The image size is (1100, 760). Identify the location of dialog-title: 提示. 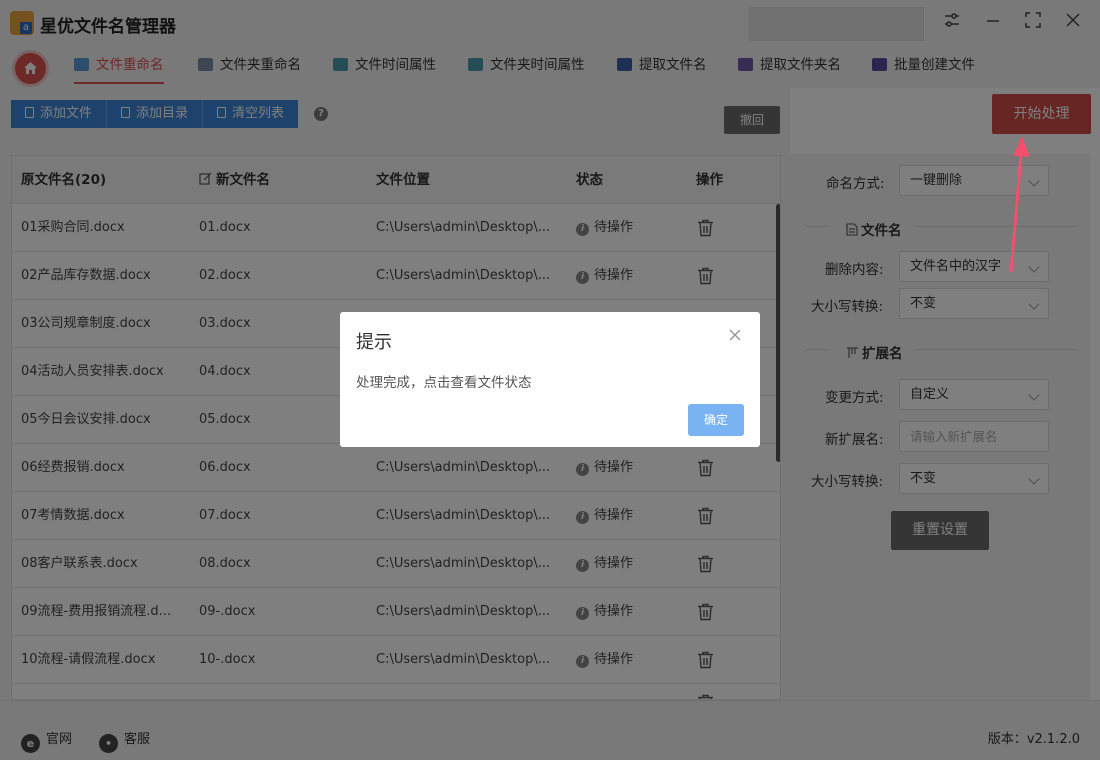
(374, 342).